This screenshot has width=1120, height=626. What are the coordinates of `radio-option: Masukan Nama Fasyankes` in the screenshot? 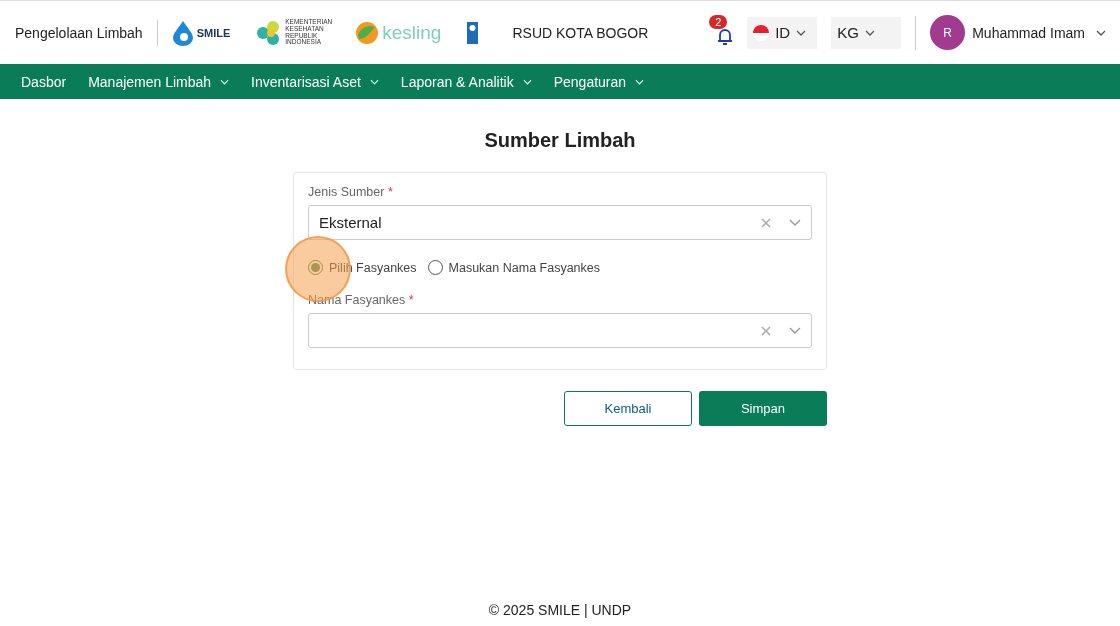 It's located at (513, 267).